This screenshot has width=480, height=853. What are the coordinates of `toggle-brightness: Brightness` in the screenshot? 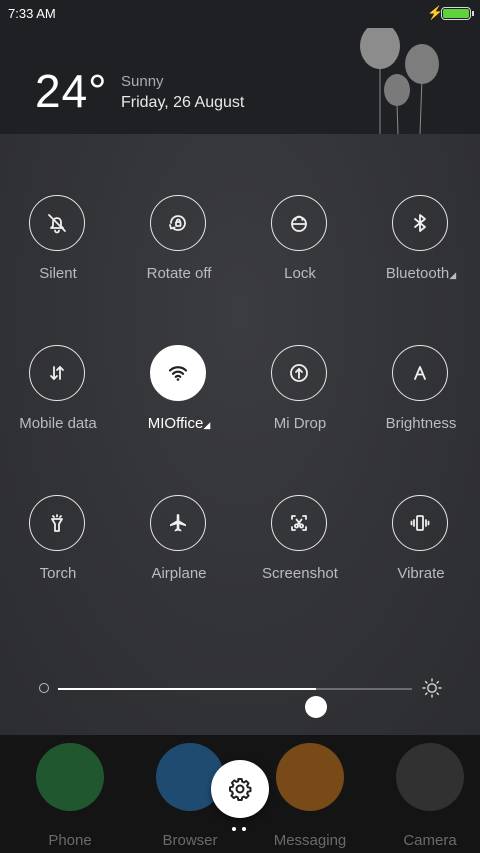 It's located at (420, 400).